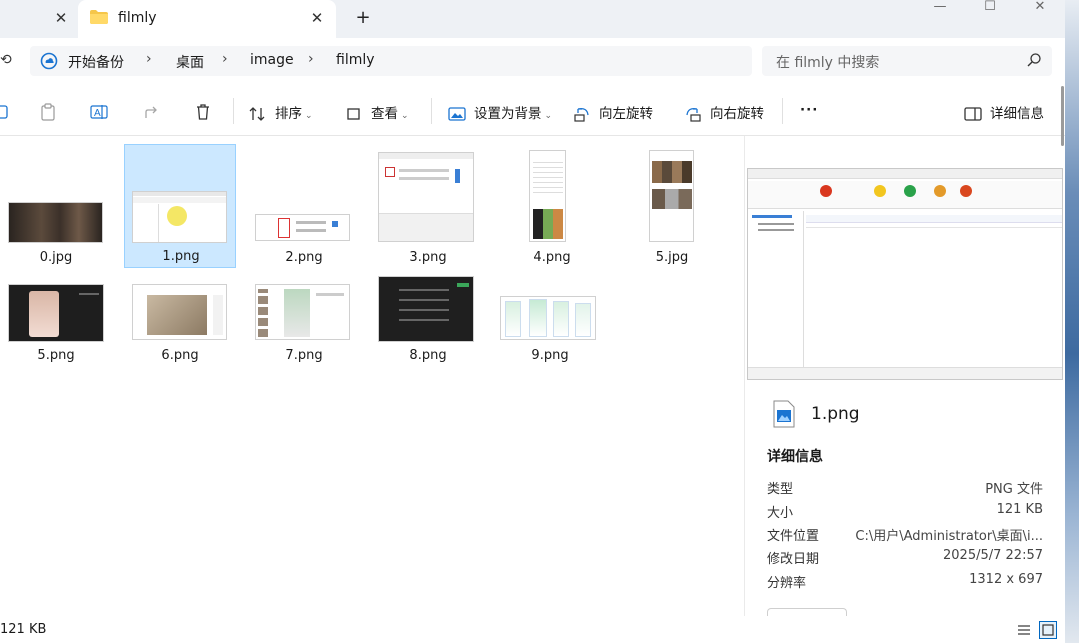 The image size is (1079, 643). I want to click on property-value-modified: 2025/5/7 22:57, so click(943, 555).